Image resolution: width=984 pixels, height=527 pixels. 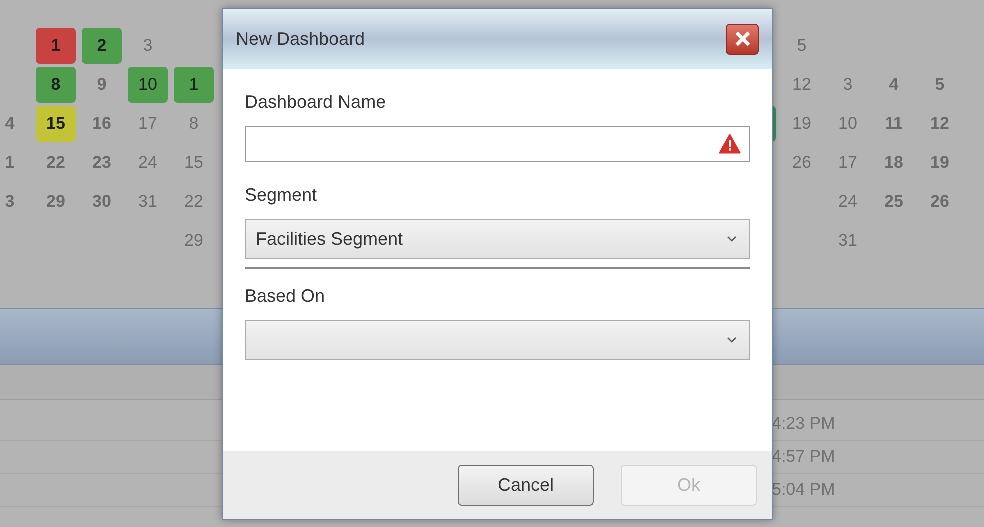 I want to click on day-number: 18, so click(x=894, y=163).